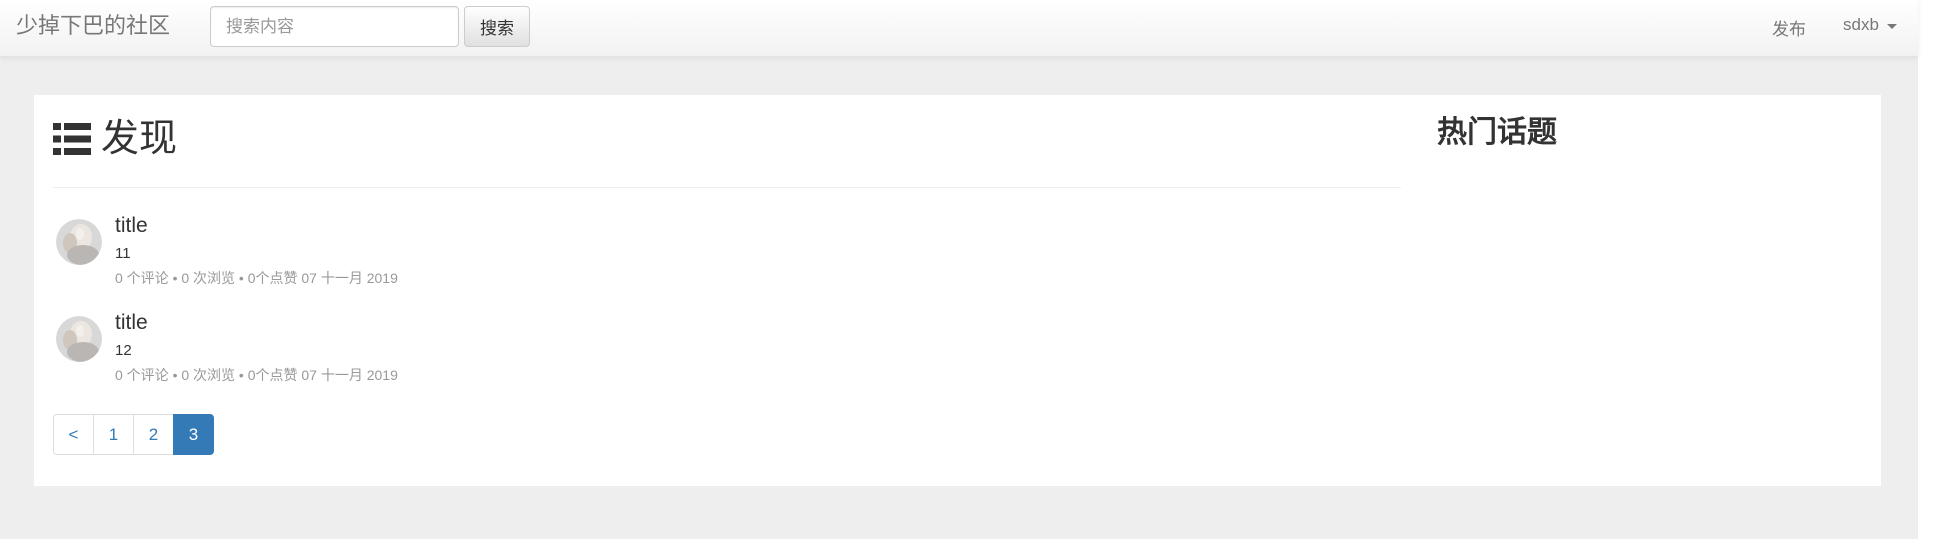  Describe the element at coordinates (193, 434) in the screenshot. I see `pagination-page-3: 3` at that location.